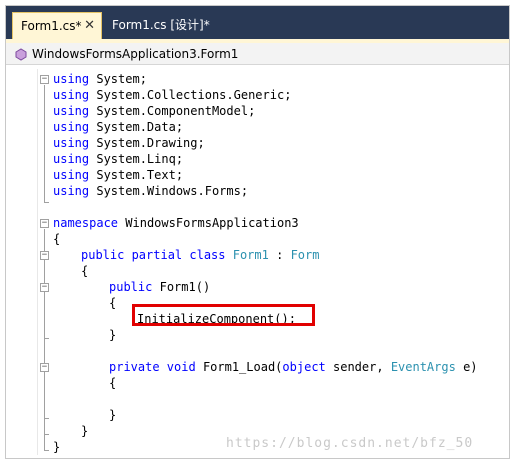  I want to click on code-line: namespace WindowsFormsApplication3, so click(257, 223).